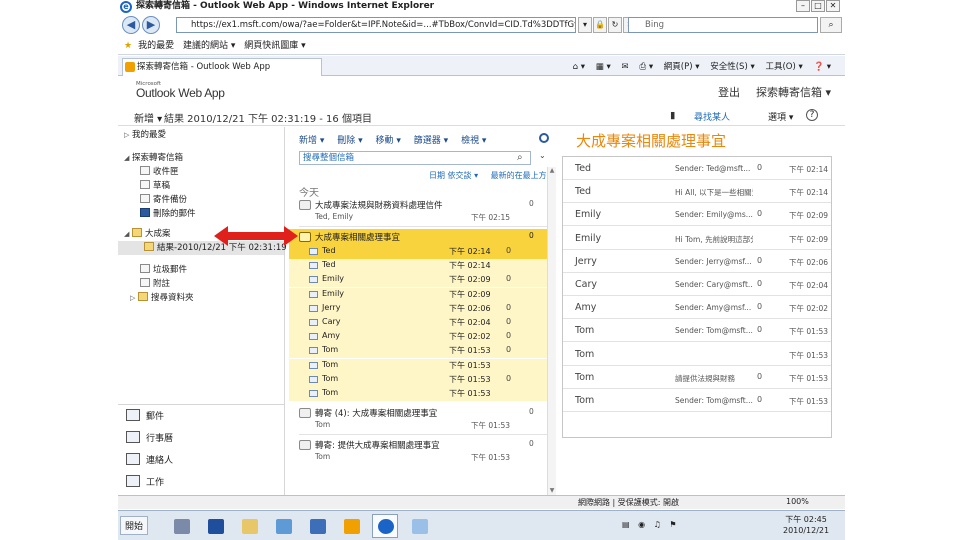 Image resolution: width=960 pixels, height=540 pixels. Describe the element at coordinates (812, 115) in the screenshot. I see `help-icon: ?` at that location.